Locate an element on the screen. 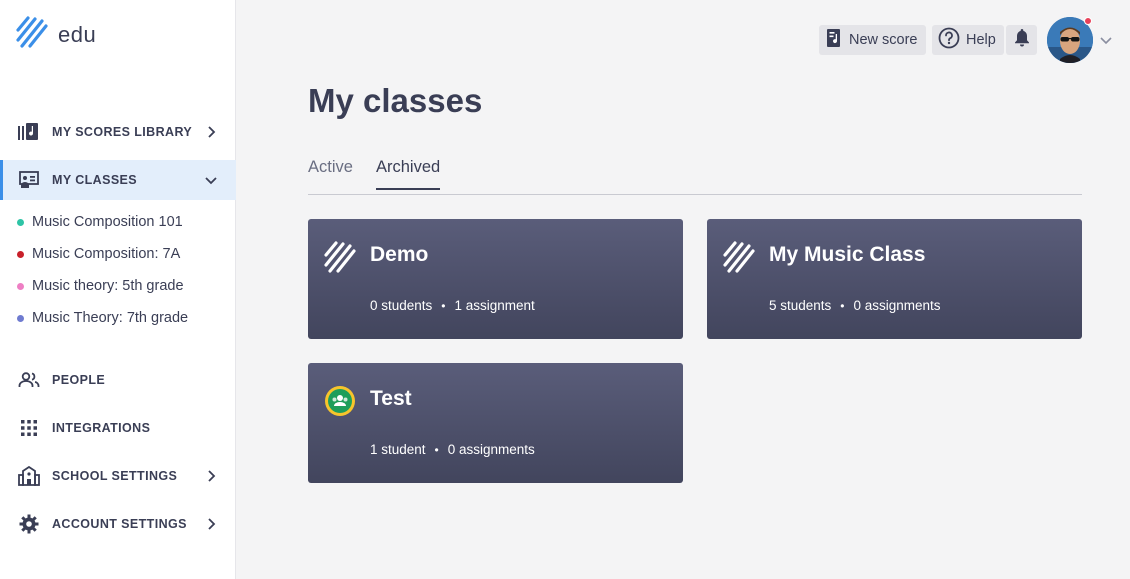  class-card: Test 1 student • 0 assignments is located at coordinates (495, 423).